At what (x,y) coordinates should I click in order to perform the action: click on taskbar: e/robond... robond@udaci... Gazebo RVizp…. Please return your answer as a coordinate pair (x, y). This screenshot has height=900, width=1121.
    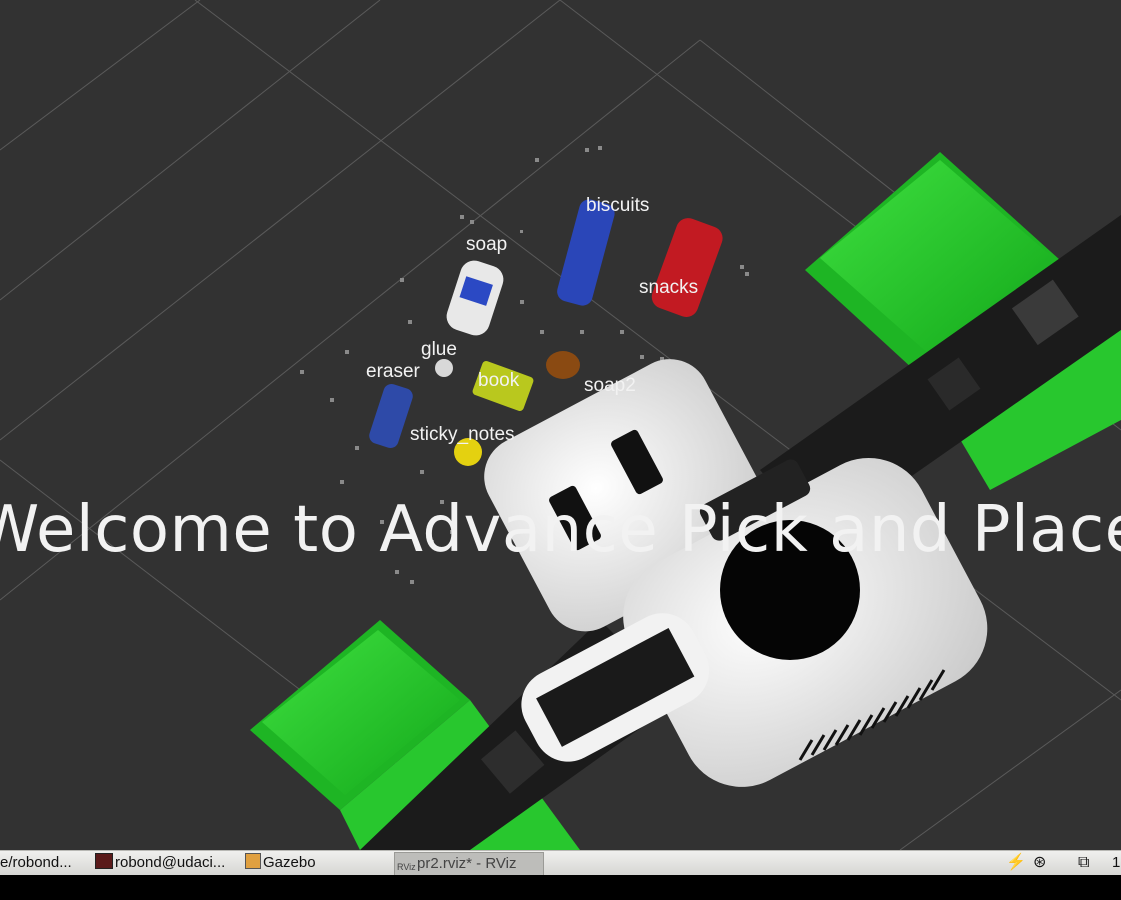
    Looking at the image, I should click on (560, 863).